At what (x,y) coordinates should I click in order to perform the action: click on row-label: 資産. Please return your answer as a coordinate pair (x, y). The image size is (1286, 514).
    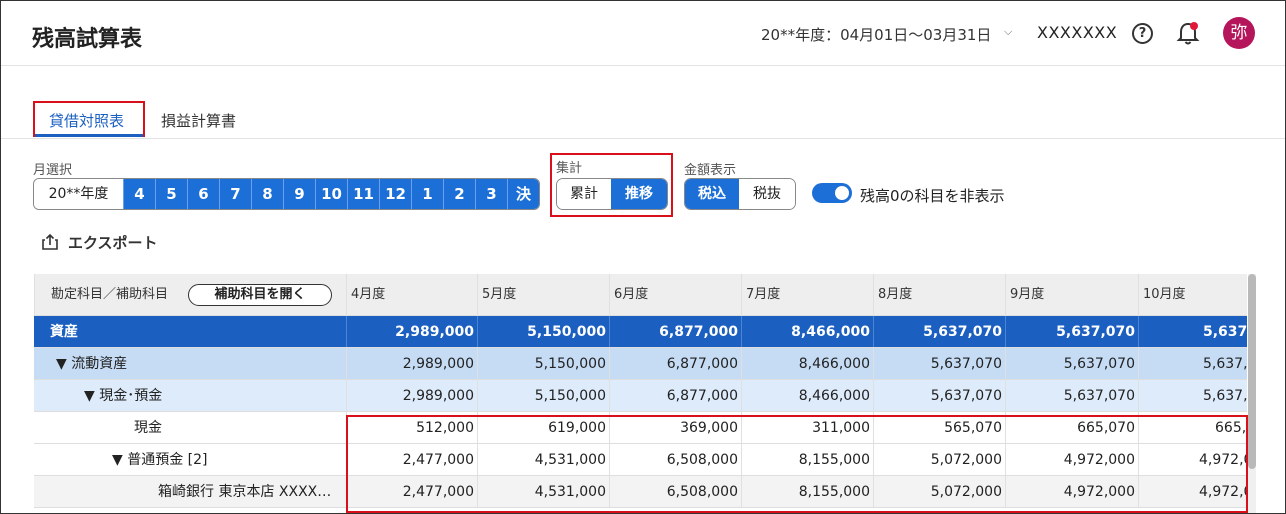
    Looking at the image, I should click on (64, 332).